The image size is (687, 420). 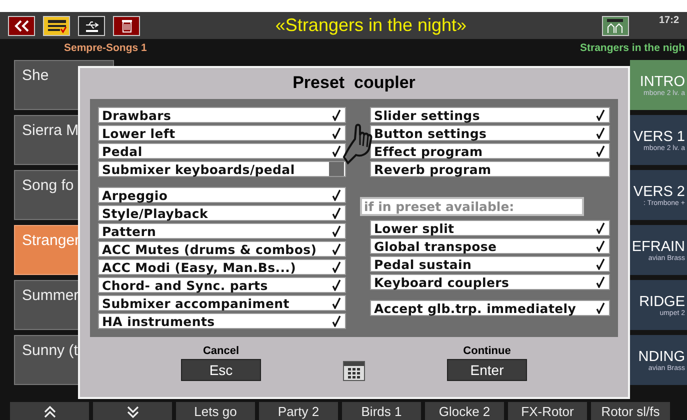 What do you see at coordinates (490, 264) in the screenshot?
I see `option-row: Pedal sustain` at bounding box center [490, 264].